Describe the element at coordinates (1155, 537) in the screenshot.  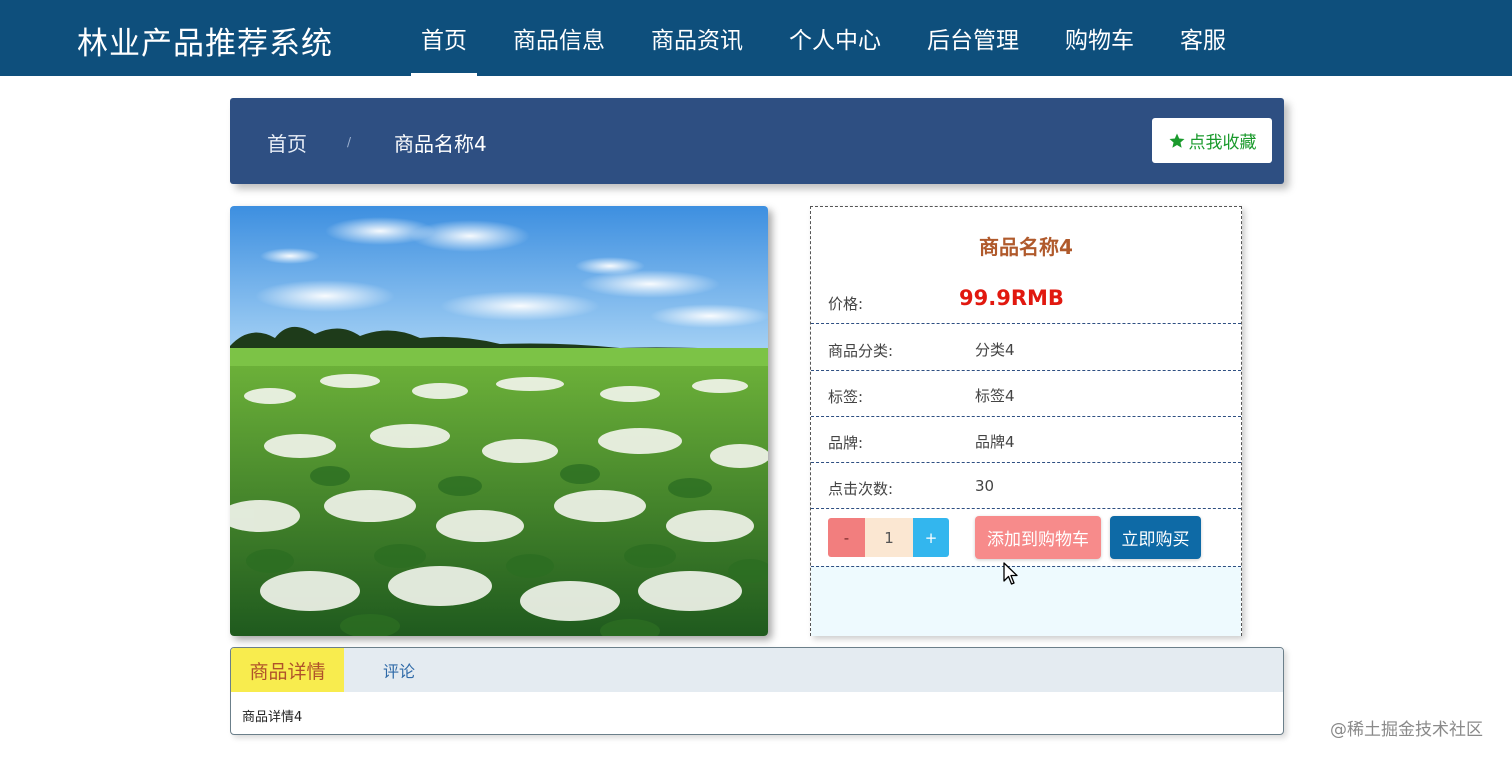
I see `buy-now-button: 立即购买` at that location.